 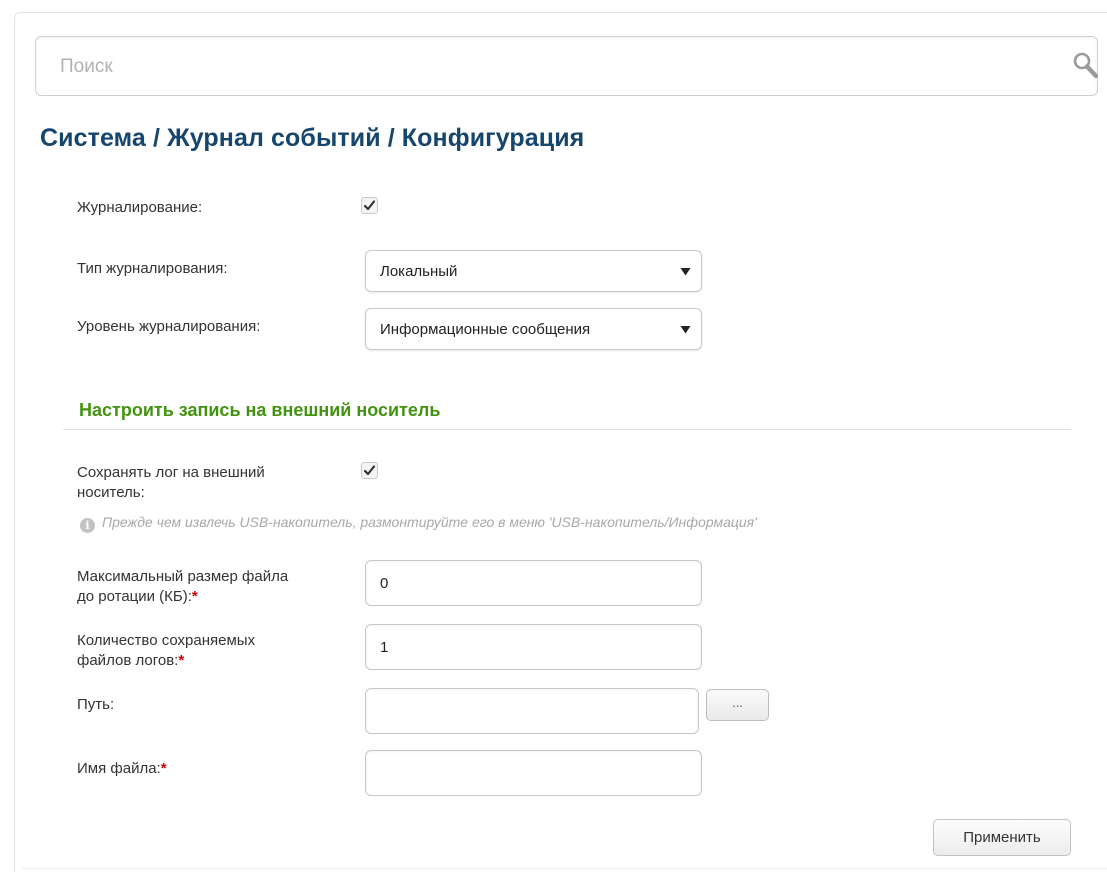 What do you see at coordinates (533, 773) in the screenshot?
I see `filename-field` at bounding box center [533, 773].